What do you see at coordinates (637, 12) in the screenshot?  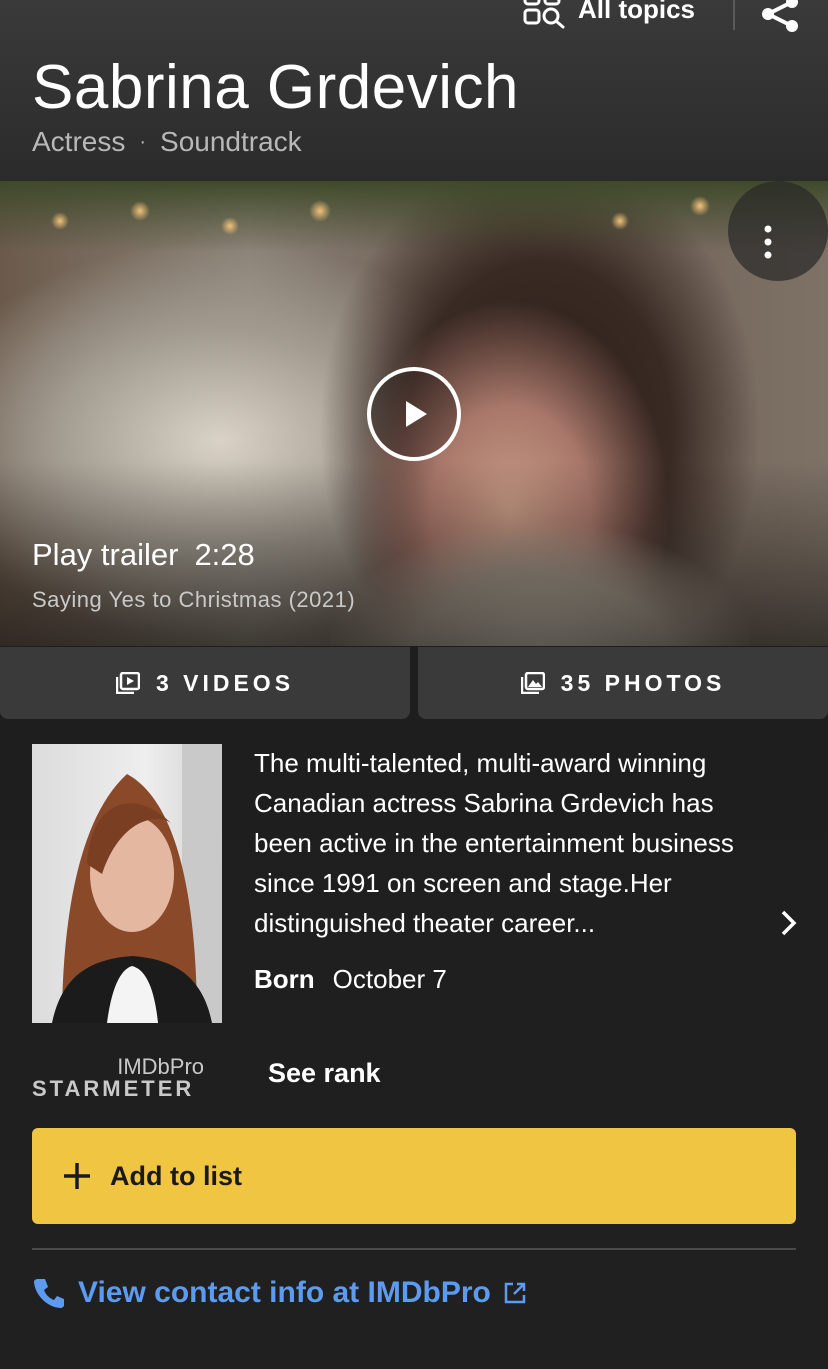 I see `all-topics-label: All topics` at bounding box center [637, 12].